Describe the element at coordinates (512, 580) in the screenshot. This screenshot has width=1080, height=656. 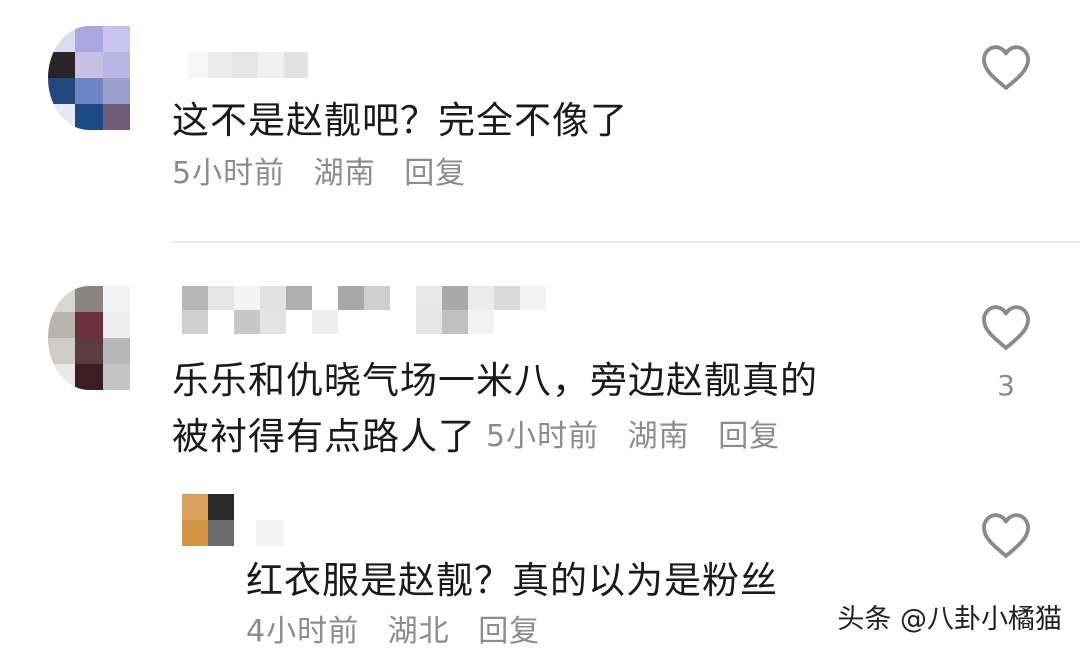
I see `reply-text: 红衣服是赵靓？真的以为是粉丝` at that location.